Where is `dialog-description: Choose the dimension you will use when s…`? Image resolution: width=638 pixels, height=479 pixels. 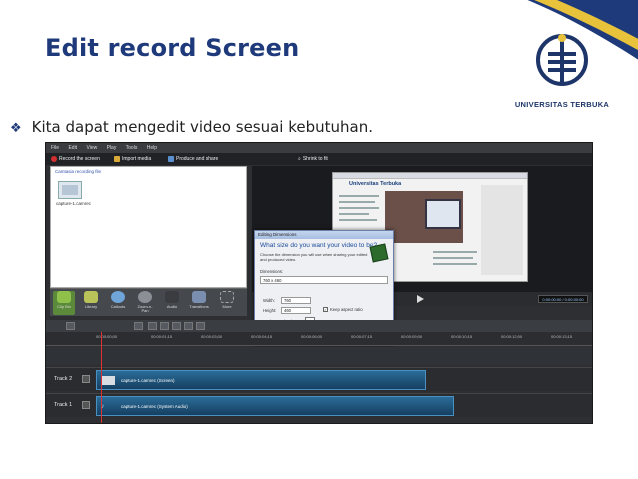 dialog-description: Choose the dimension you will use when s… is located at coordinates (314, 257).